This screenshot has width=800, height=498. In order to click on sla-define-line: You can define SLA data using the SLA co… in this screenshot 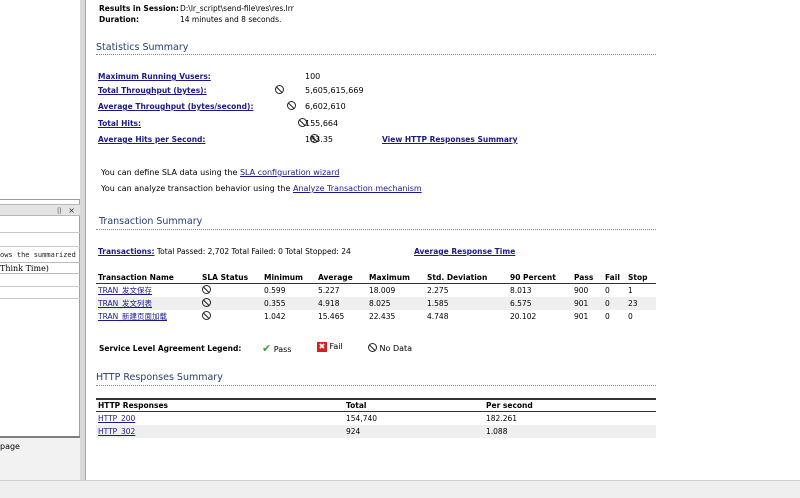, I will do `click(220, 172)`.